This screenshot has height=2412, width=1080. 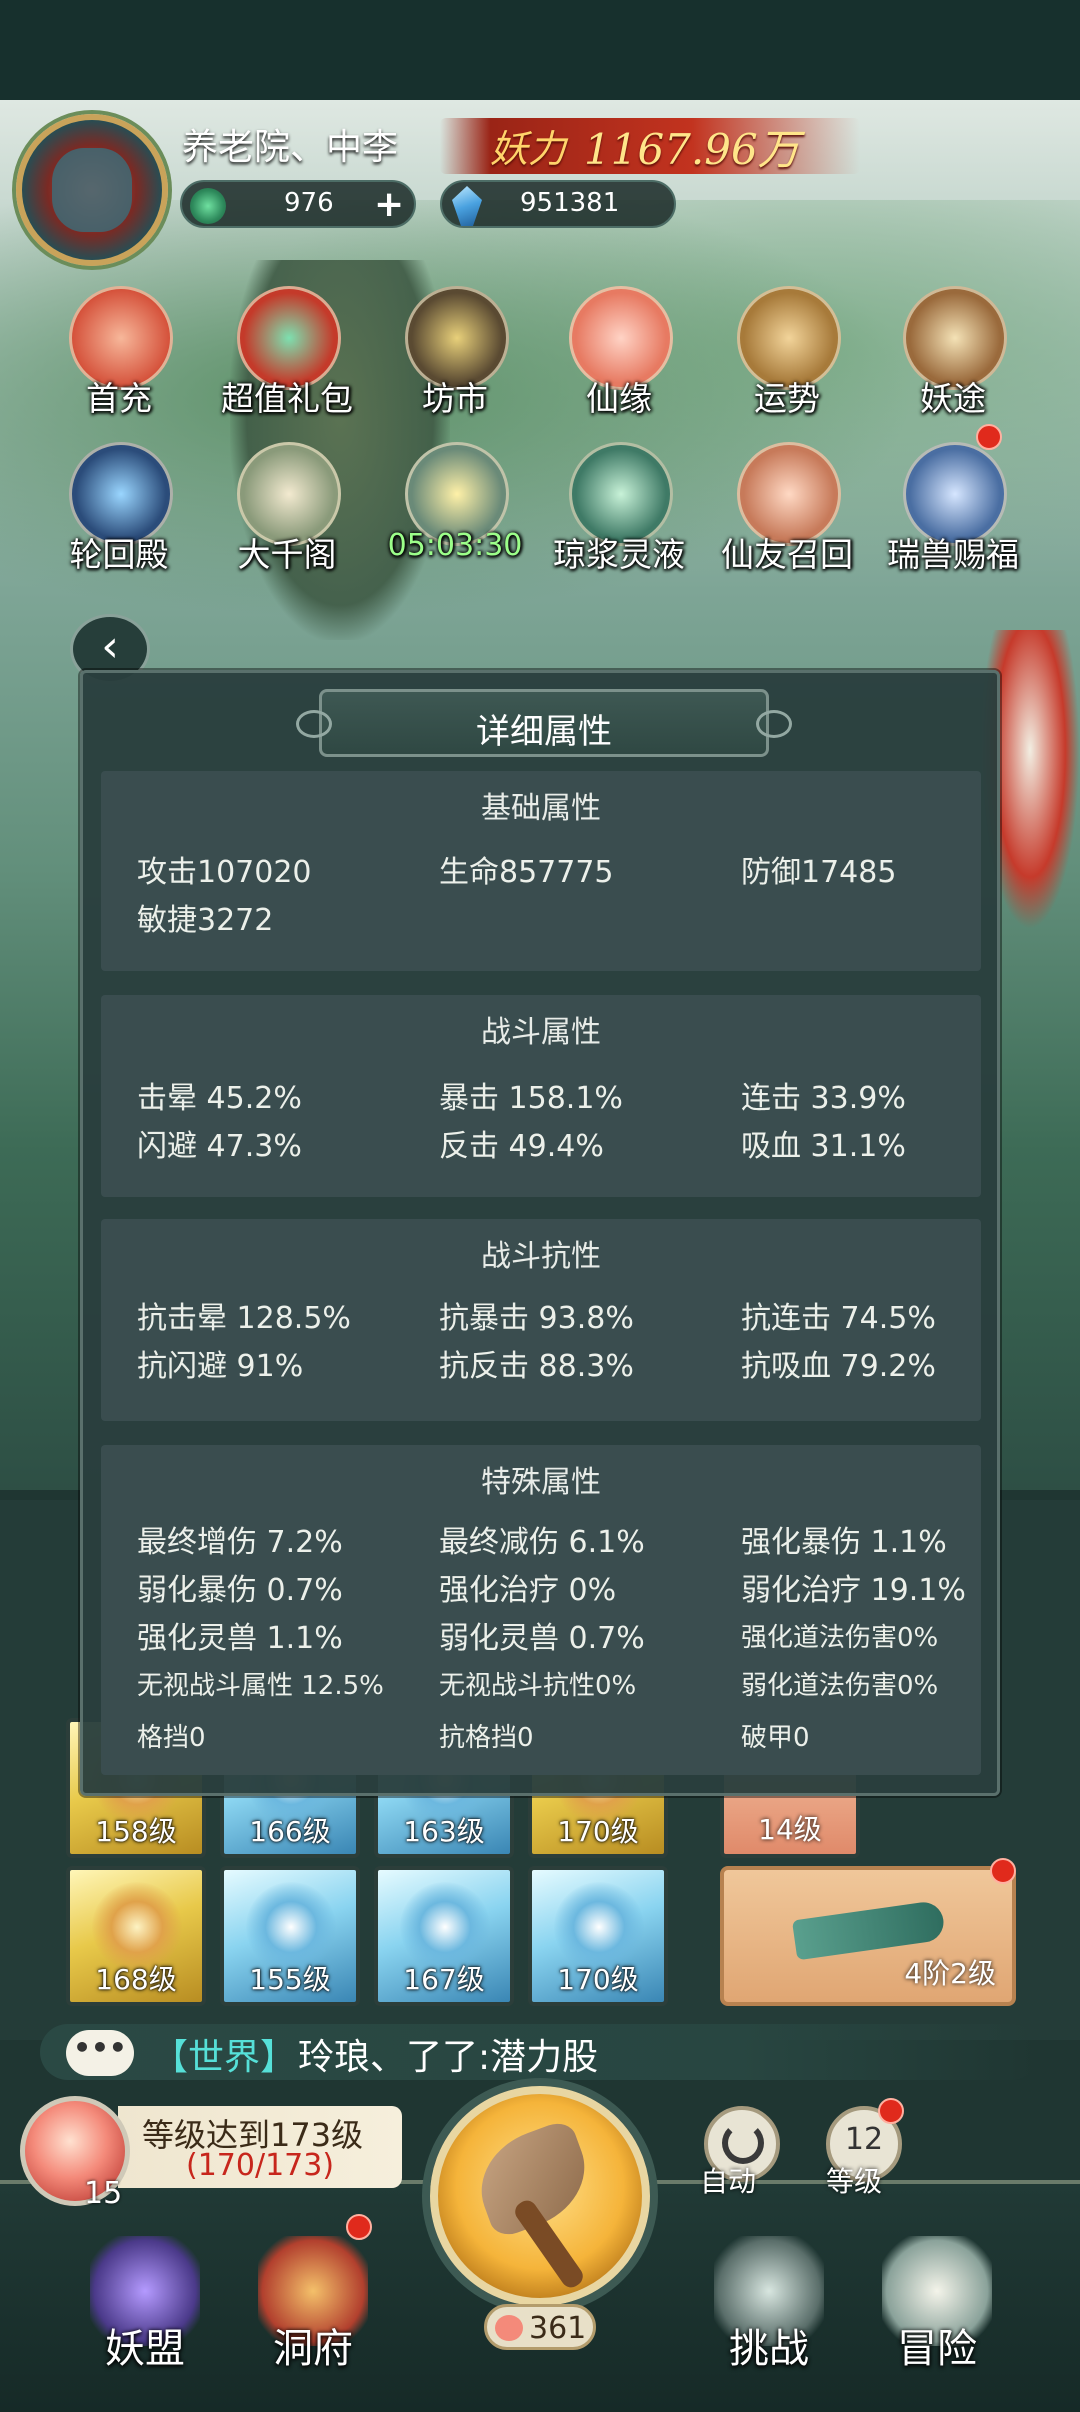 I want to click on equip-level: 14级, so click(x=790, y=1829).